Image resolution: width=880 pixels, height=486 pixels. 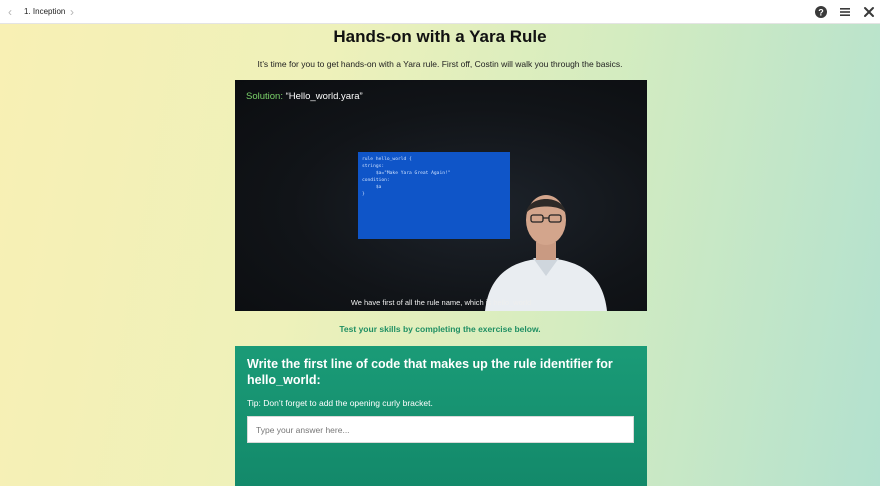 I want to click on close-icon, so click(x=869, y=12).